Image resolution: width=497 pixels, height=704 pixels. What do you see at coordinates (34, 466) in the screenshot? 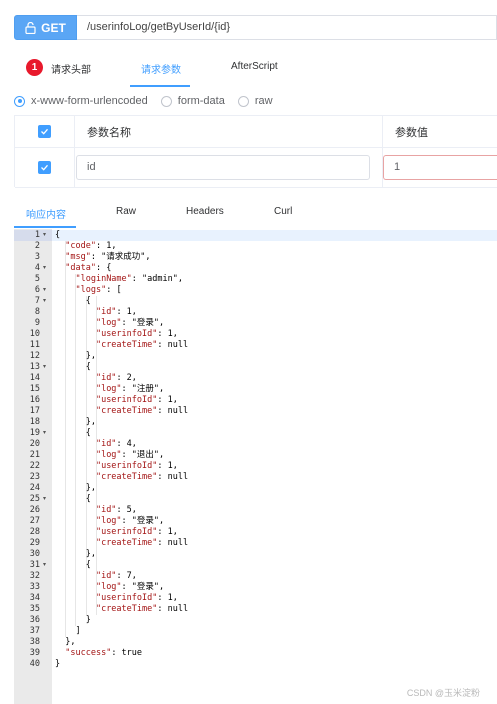
I see `line-number: 22` at bounding box center [34, 466].